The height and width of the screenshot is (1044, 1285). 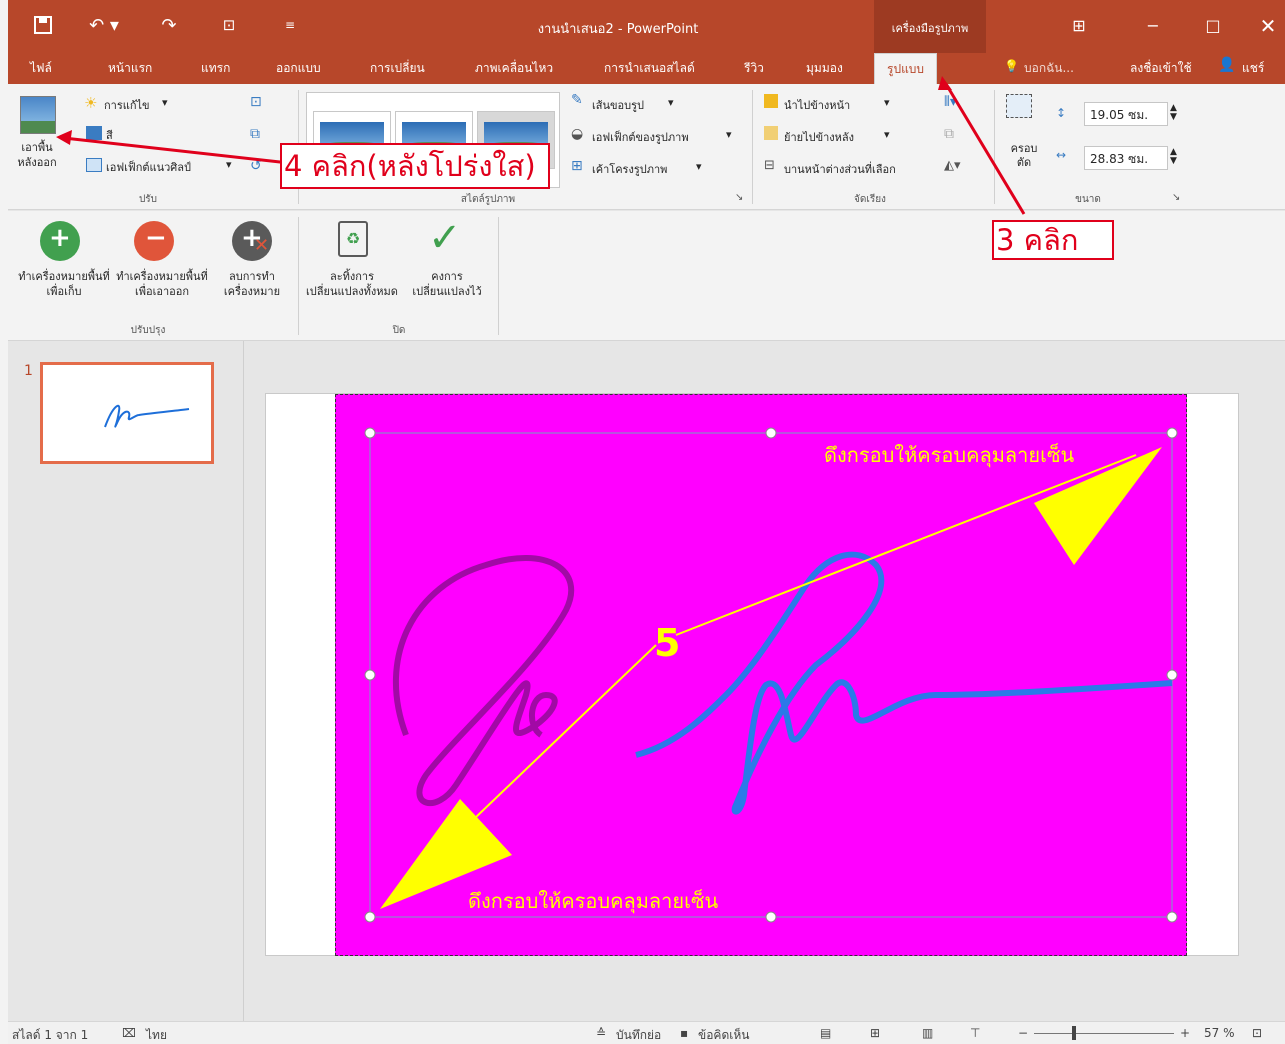 What do you see at coordinates (824, 68) in the screenshot?
I see `tab-view: มุมมอง` at bounding box center [824, 68].